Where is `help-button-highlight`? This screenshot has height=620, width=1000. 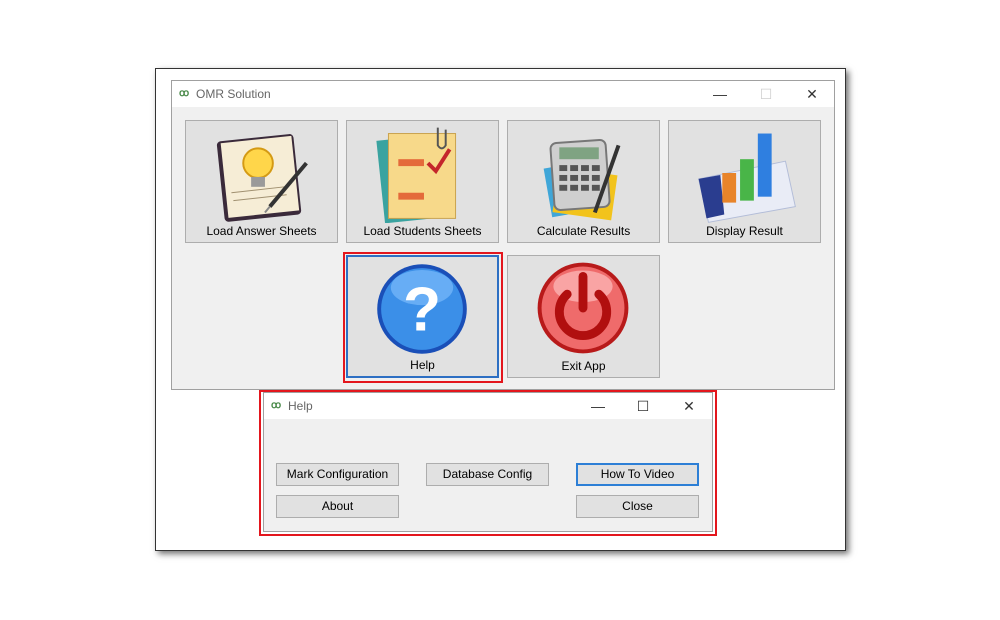 help-button-highlight is located at coordinates (423, 317).